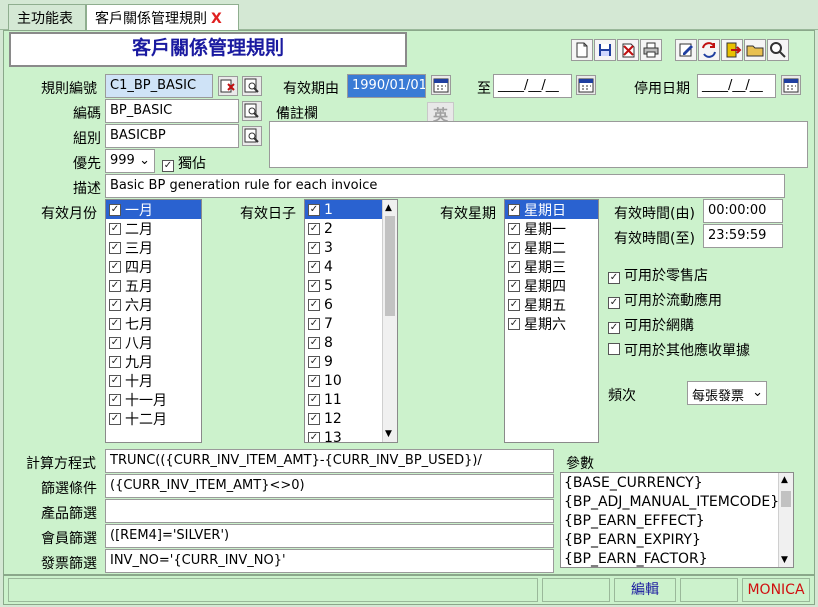  Describe the element at coordinates (582, 50) in the screenshot. I see `new-icon` at that location.